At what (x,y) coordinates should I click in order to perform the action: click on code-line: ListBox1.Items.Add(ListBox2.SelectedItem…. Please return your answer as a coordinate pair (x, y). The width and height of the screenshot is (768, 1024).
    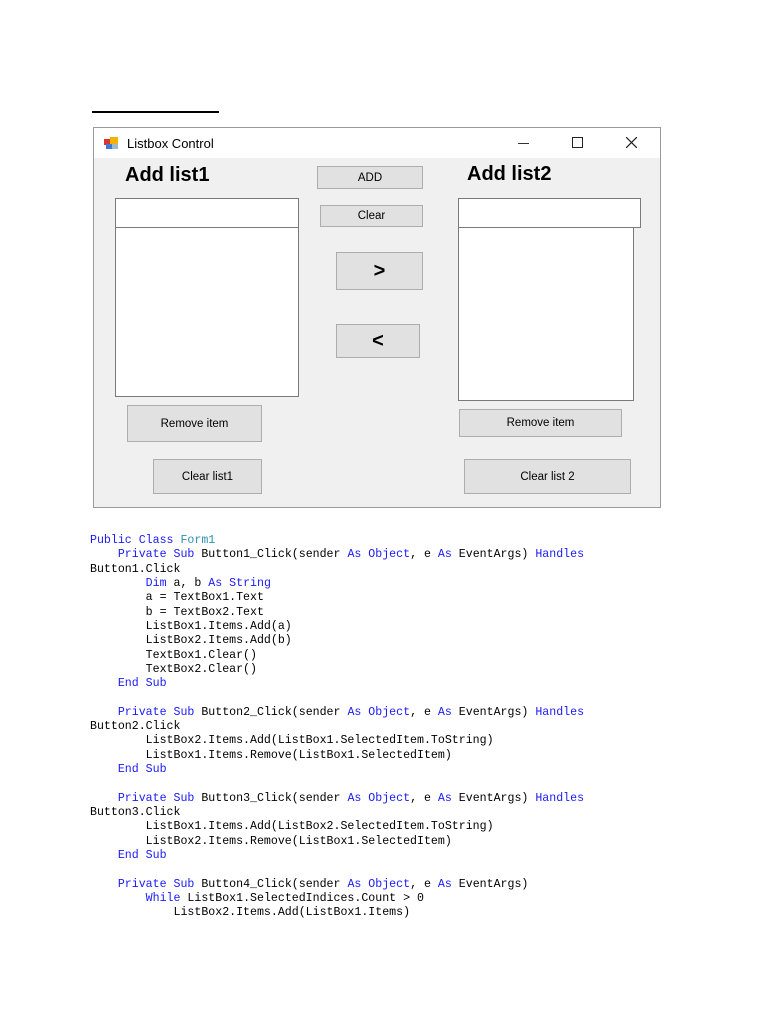
    Looking at the image, I should click on (337, 827).